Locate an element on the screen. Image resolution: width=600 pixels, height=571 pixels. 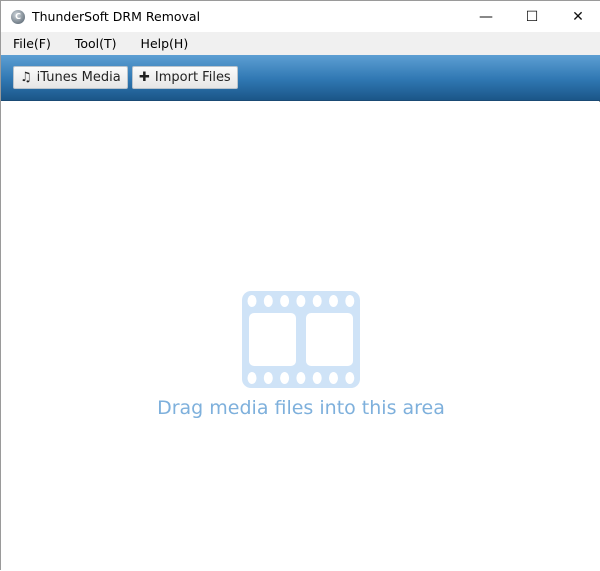
itunes-media-button: ♫ iTunes Media is located at coordinates (70, 77).